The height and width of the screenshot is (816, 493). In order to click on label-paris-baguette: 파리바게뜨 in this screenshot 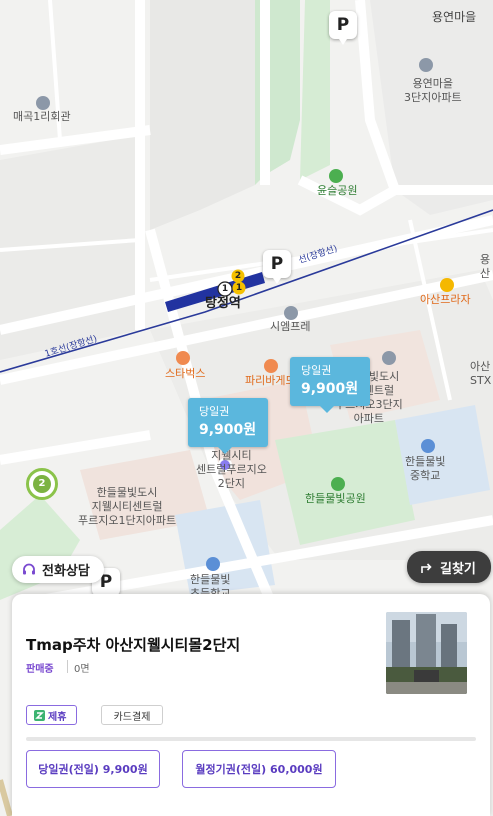, I will do `click(270, 380)`.